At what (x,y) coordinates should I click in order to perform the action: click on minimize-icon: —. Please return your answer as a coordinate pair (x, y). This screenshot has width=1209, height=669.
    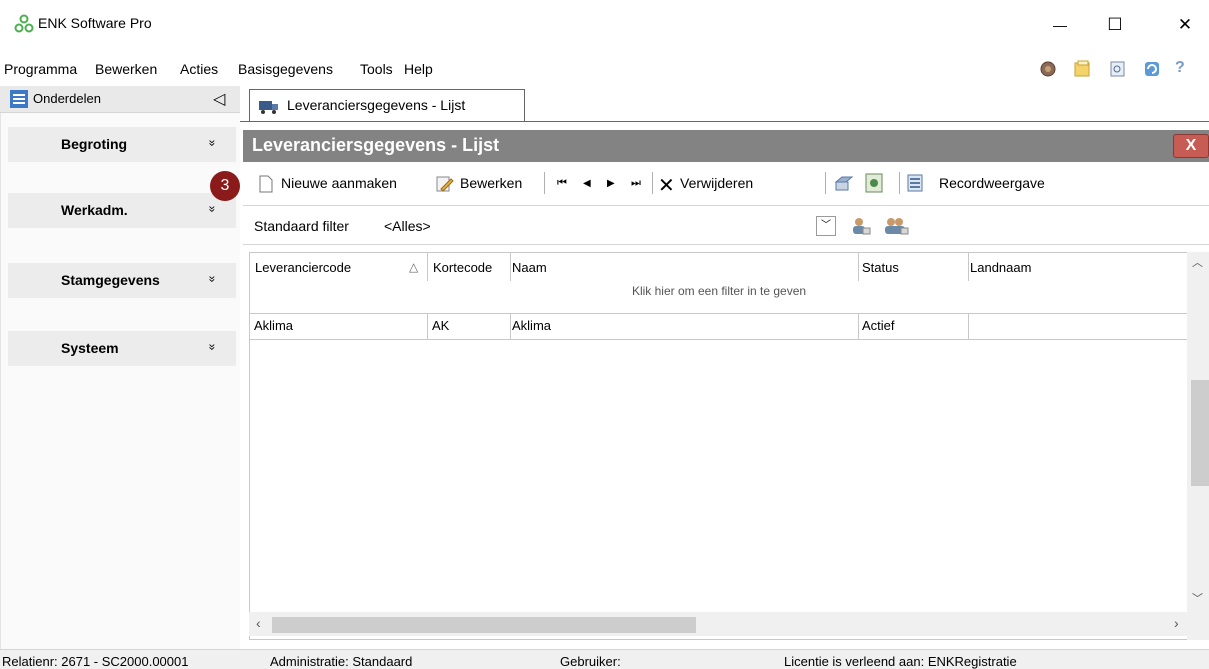
    Looking at the image, I should click on (1060, 25).